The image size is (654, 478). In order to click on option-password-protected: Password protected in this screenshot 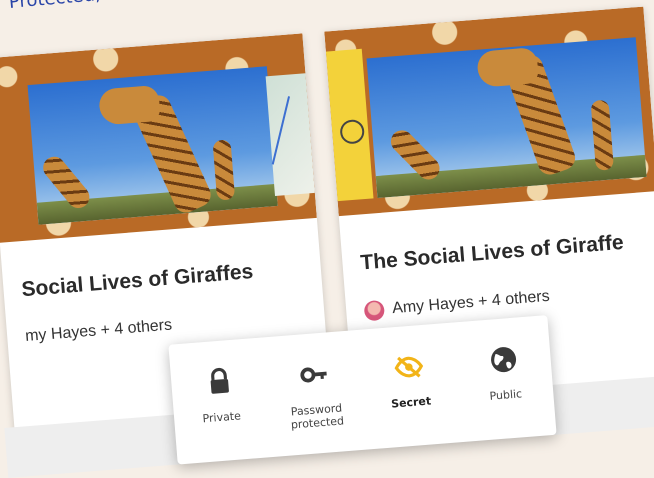, I will do `click(315, 394)`.